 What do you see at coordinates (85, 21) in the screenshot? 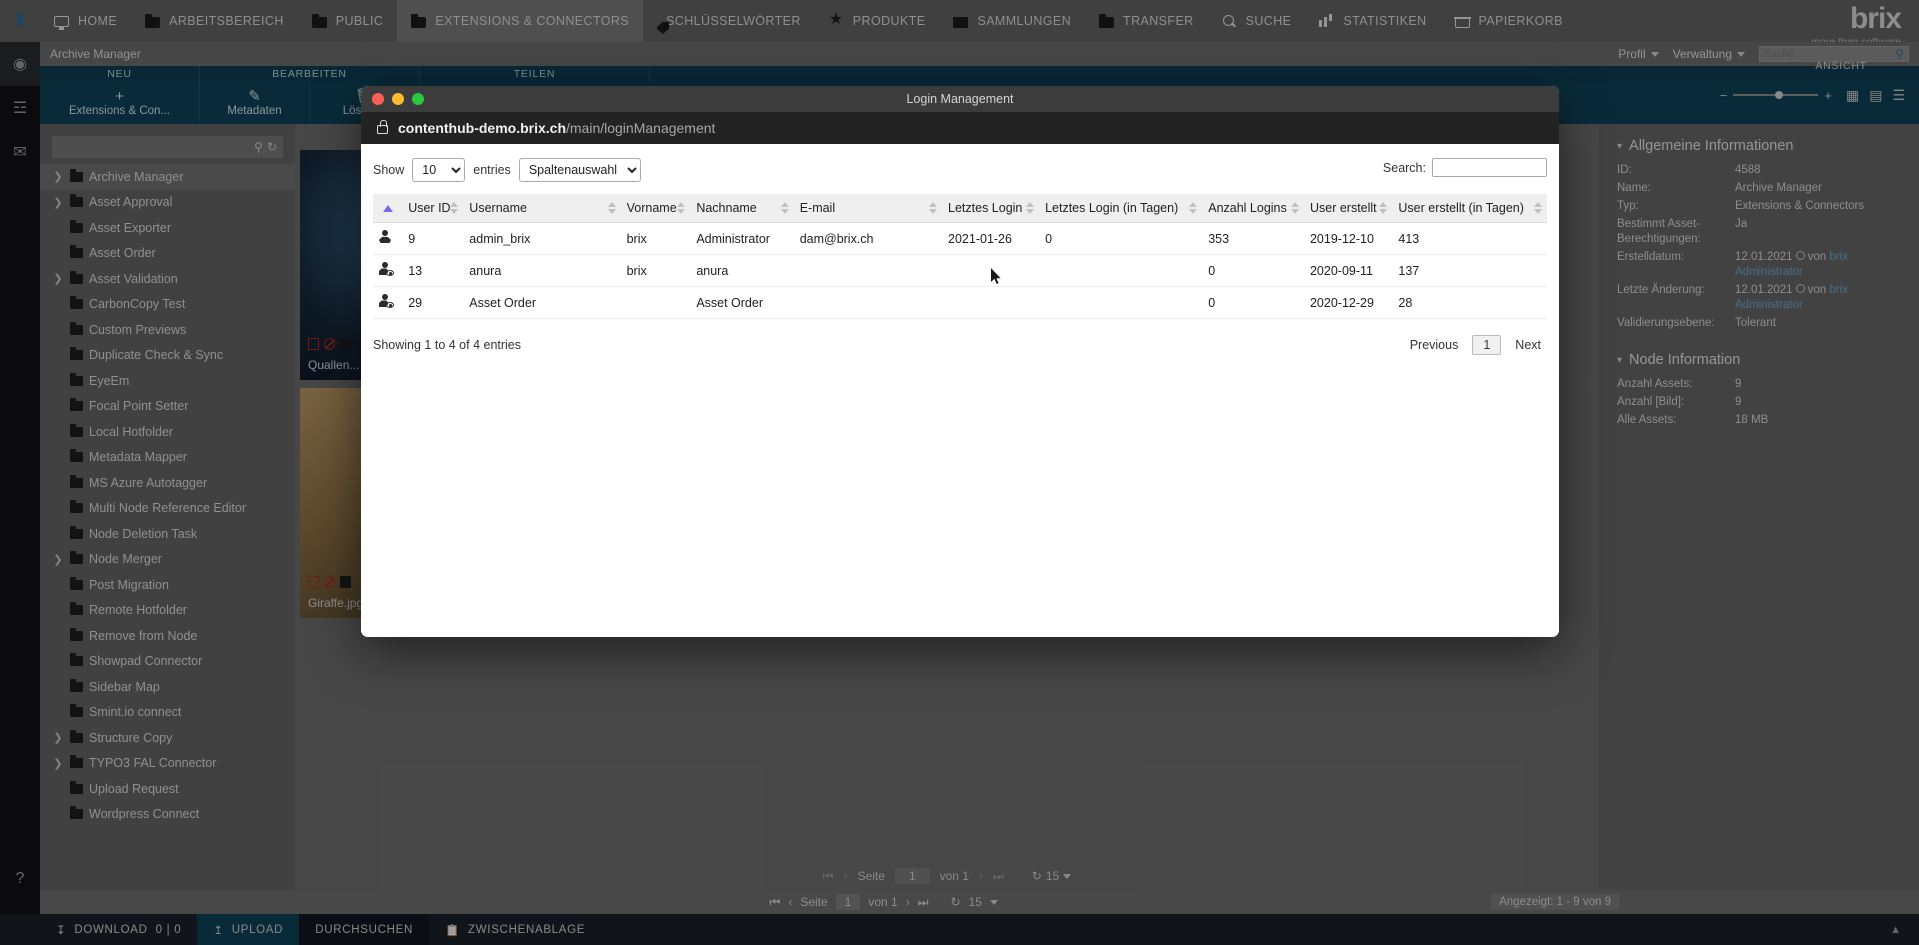
I see `nav-item-home: HOME` at bounding box center [85, 21].